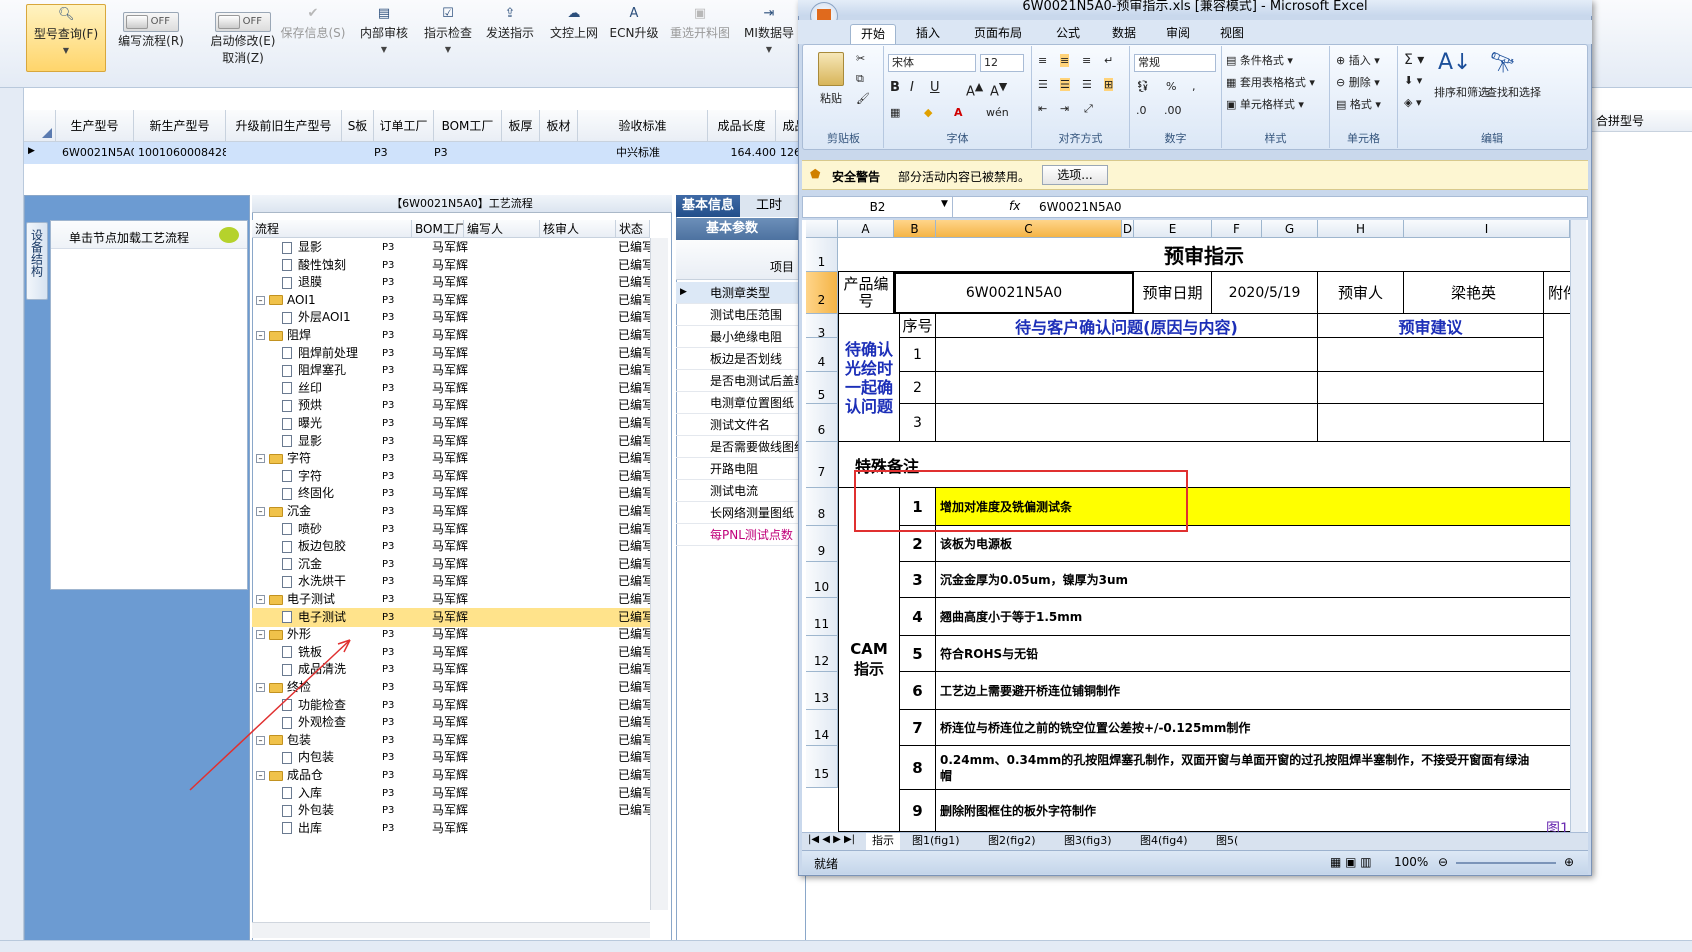 This screenshot has width=1692, height=952. What do you see at coordinates (284, 126) in the screenshot?
I see `col-header-old-model: 升级前旧生产型号` at bounding box center [284, 126].